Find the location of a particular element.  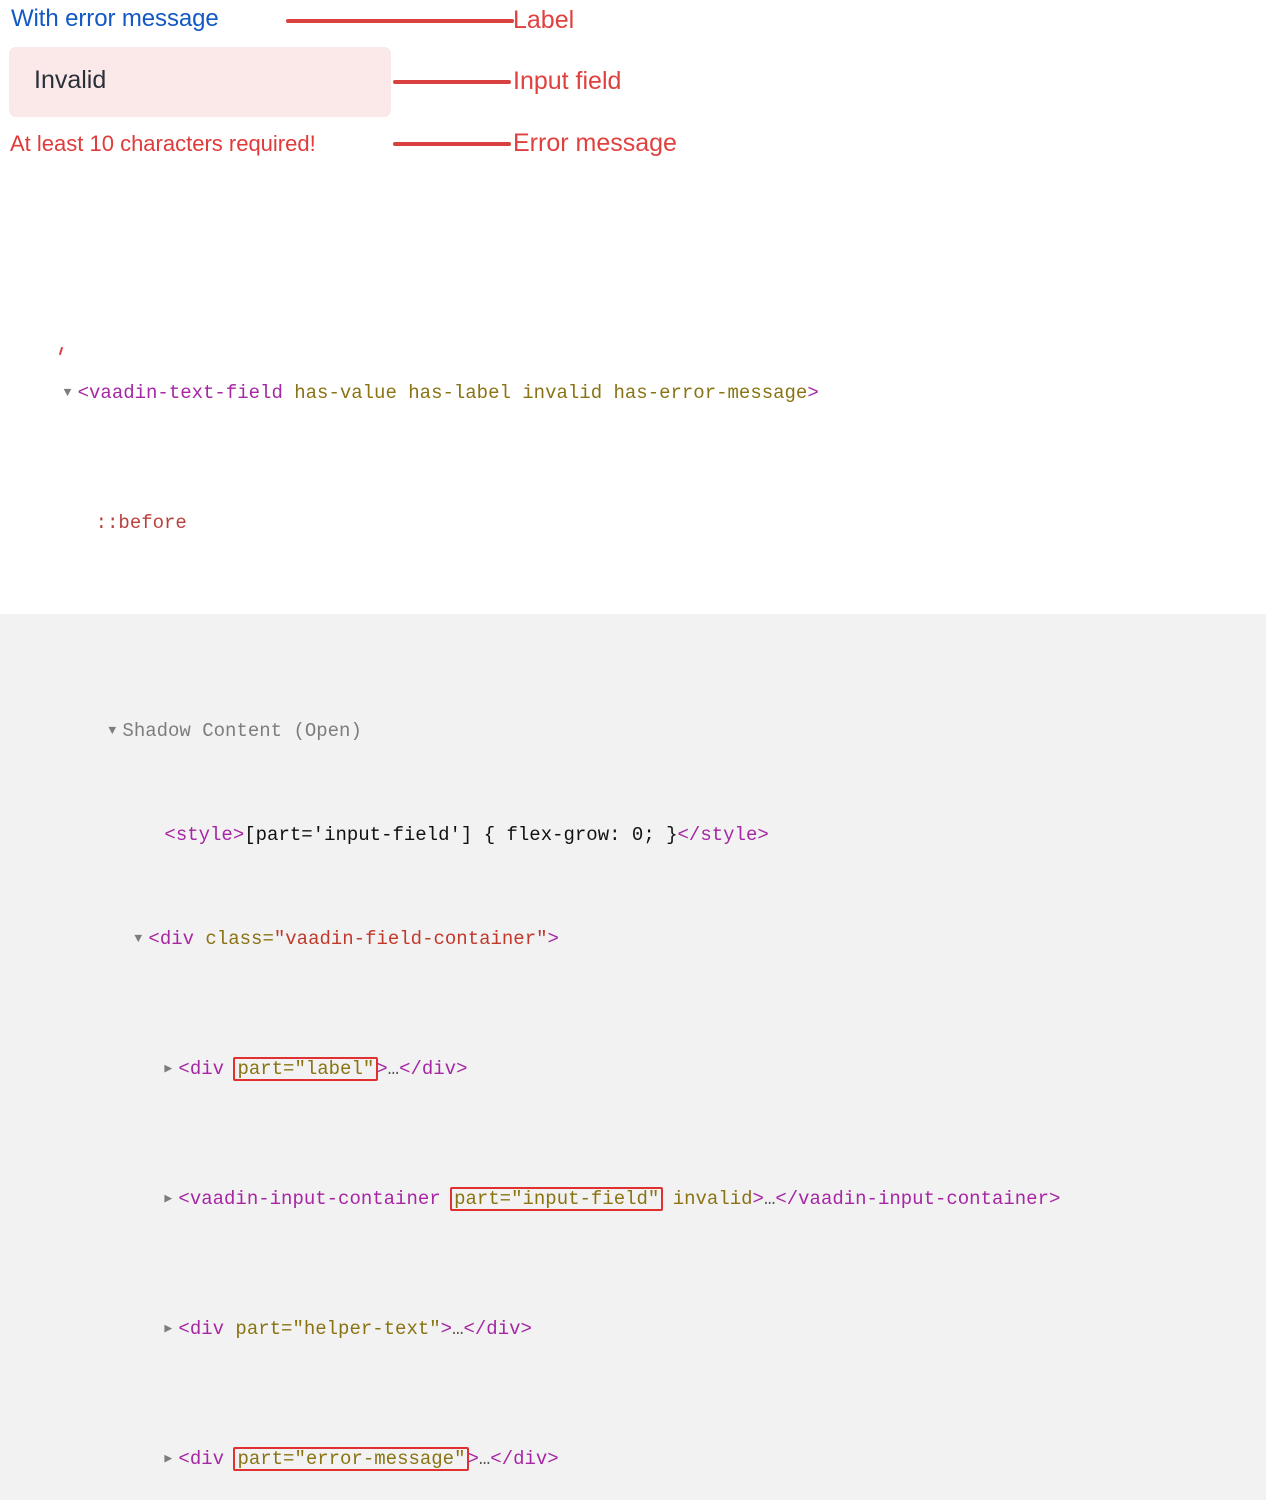

highlight-box-part-error-message: part="error-message" is located at coordinates (351, 1459).